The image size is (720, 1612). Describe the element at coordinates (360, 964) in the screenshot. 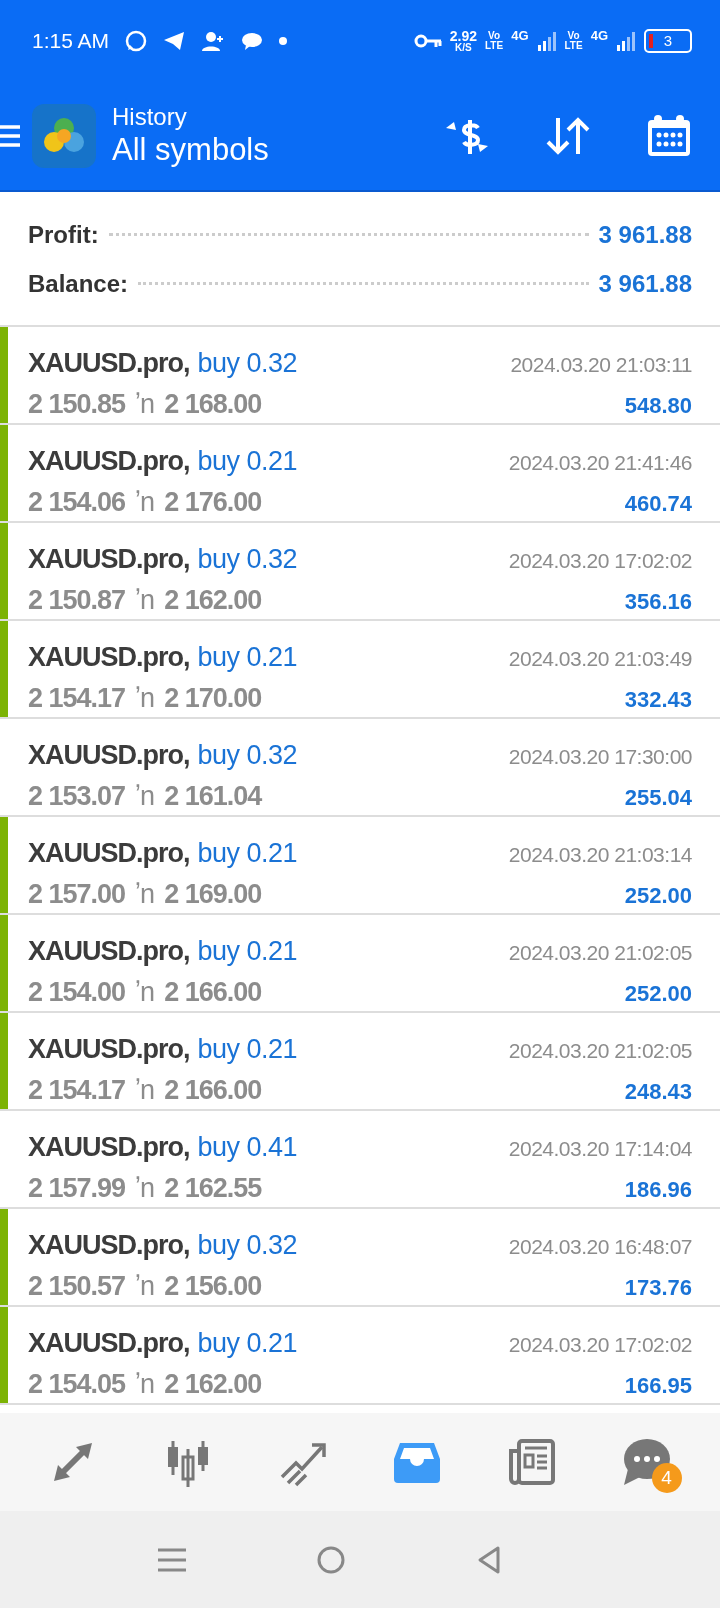

I see `deal-row: XAUUSD.pro, buy 0.21 2024.03.20 21:02:05 2 154.00 ʼn 2 166.00 252.00` at that location.